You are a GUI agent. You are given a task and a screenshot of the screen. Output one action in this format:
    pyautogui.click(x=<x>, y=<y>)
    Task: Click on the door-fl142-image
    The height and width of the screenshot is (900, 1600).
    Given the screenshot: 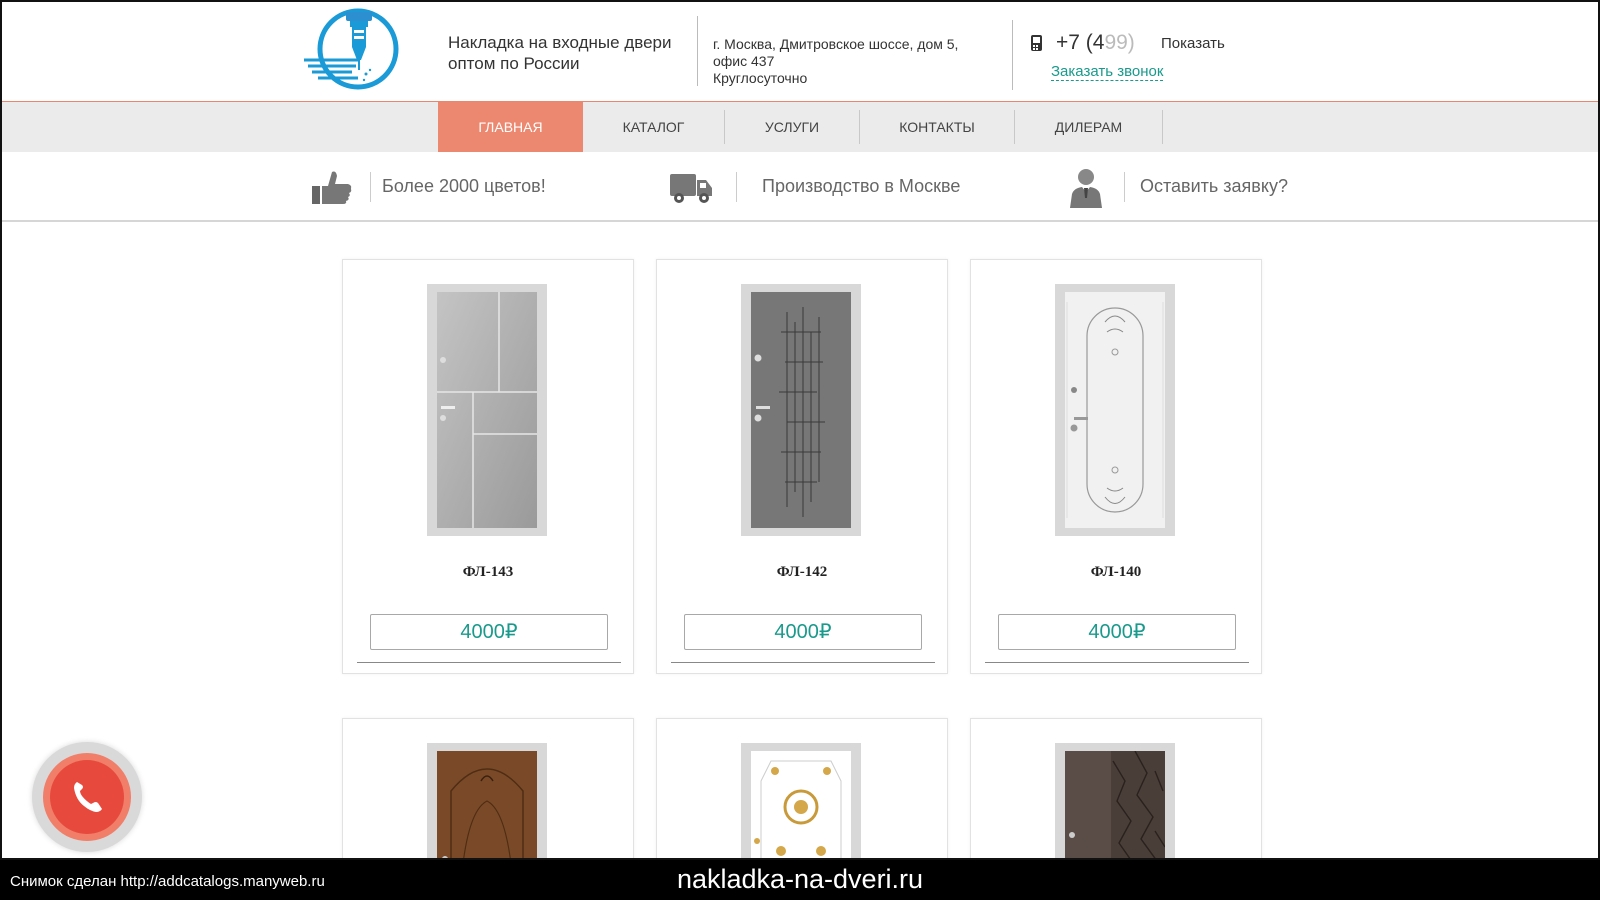 What is the action you would take?
    pyautogui.click(x=801, y=410)
    